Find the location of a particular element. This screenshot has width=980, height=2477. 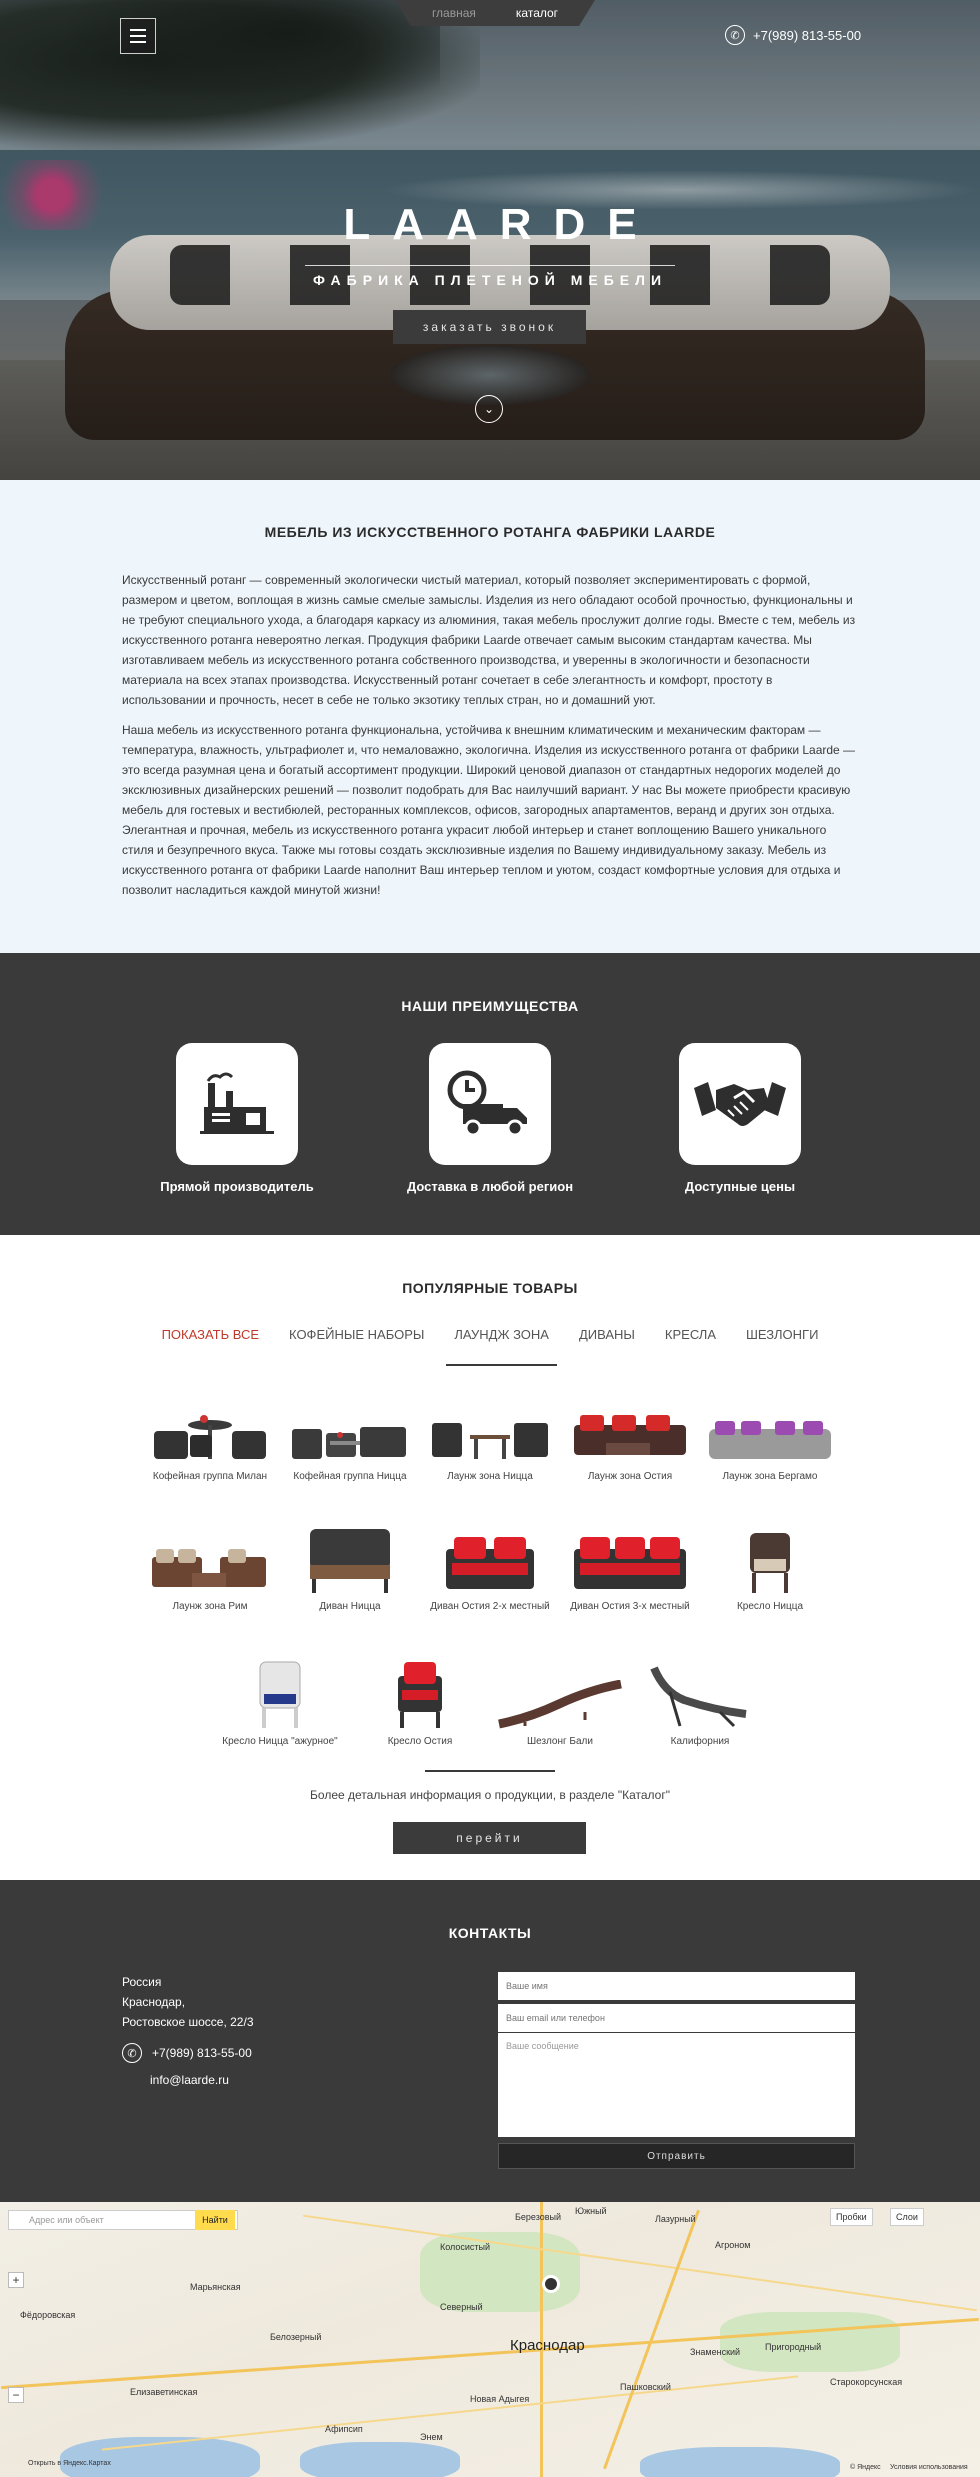

map-place-label: Агроном is located at coordinates (733, 2245).